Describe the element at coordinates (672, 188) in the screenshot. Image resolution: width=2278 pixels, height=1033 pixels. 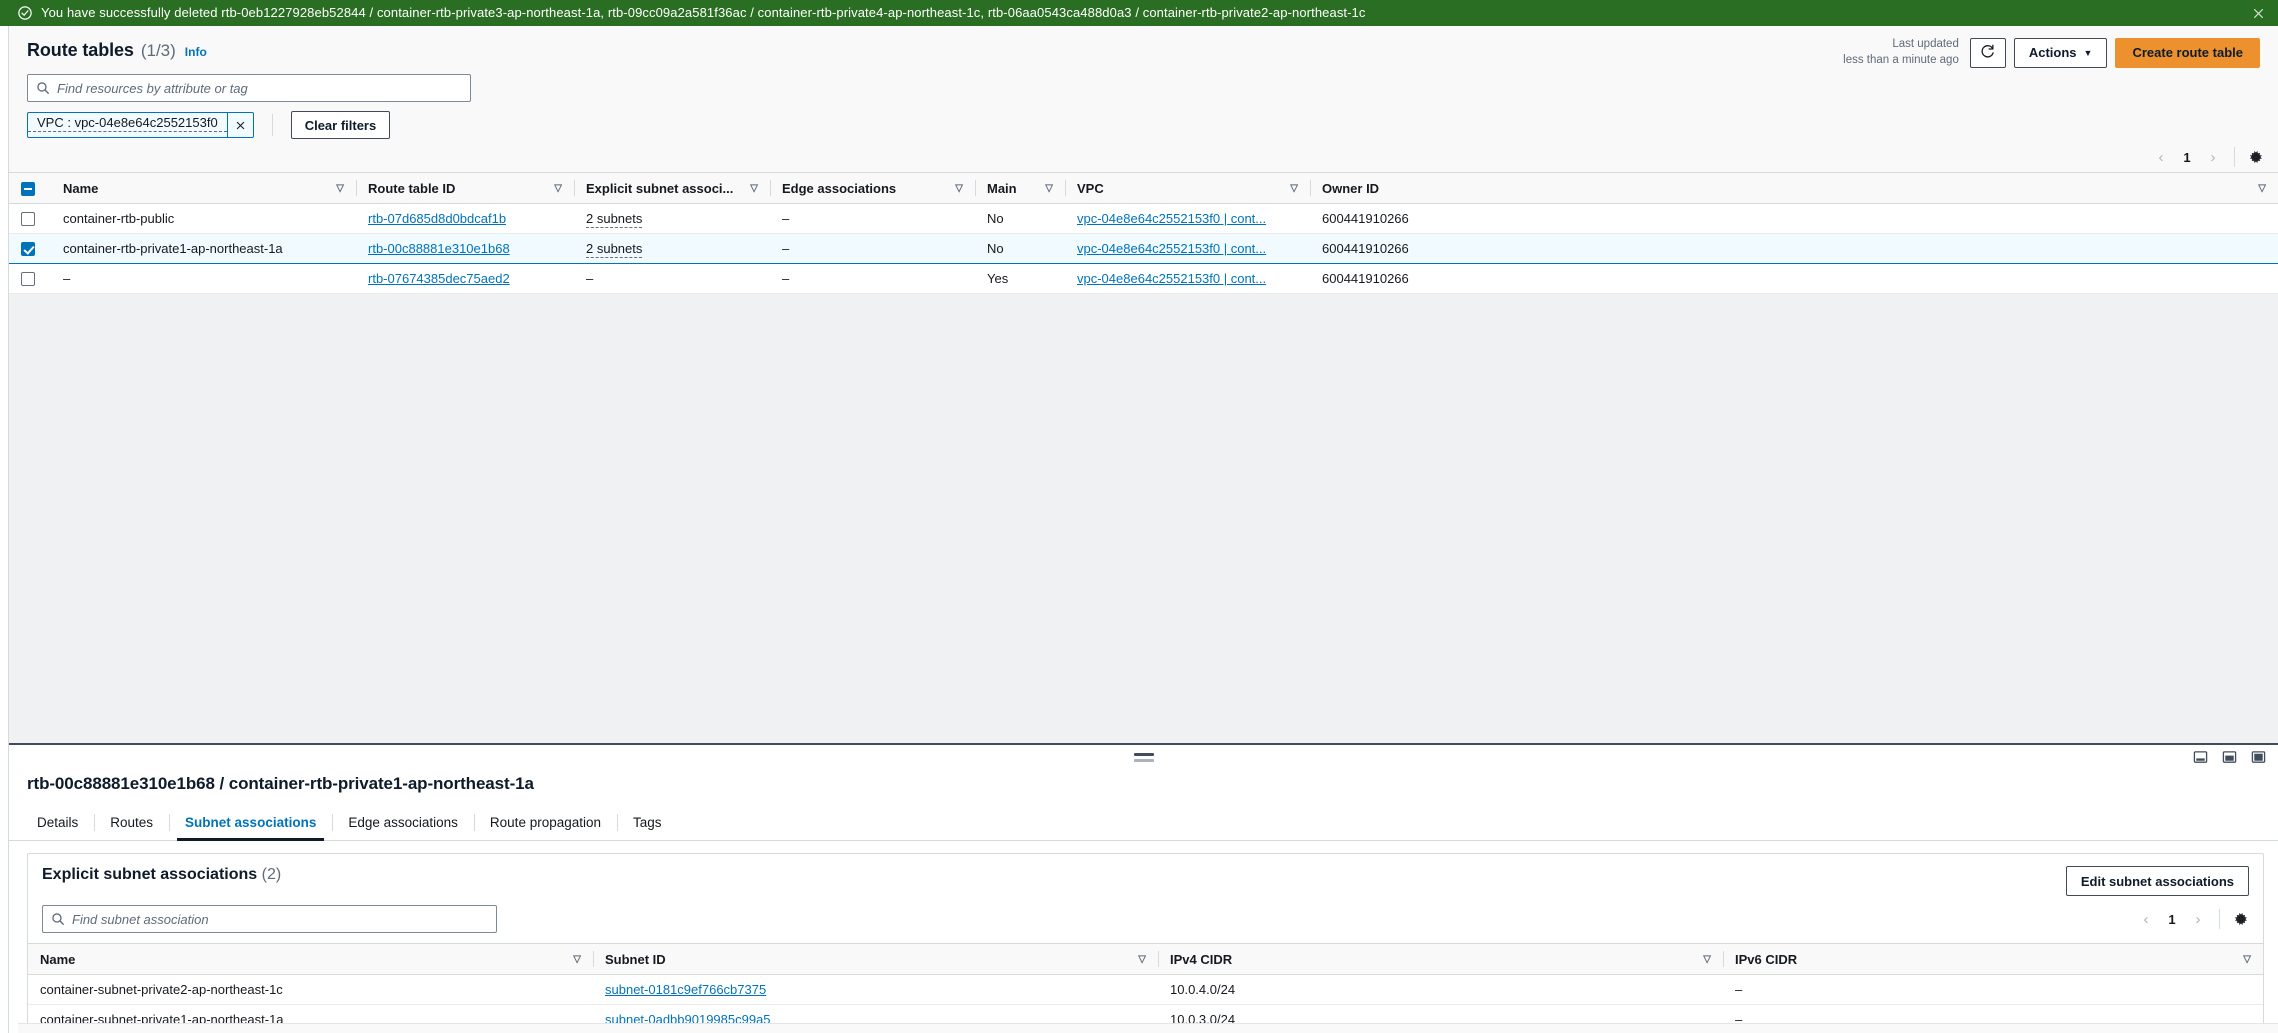
I see `column-header-explicit-subnet-associations: Explicit subnet associ... ▽` at that location.